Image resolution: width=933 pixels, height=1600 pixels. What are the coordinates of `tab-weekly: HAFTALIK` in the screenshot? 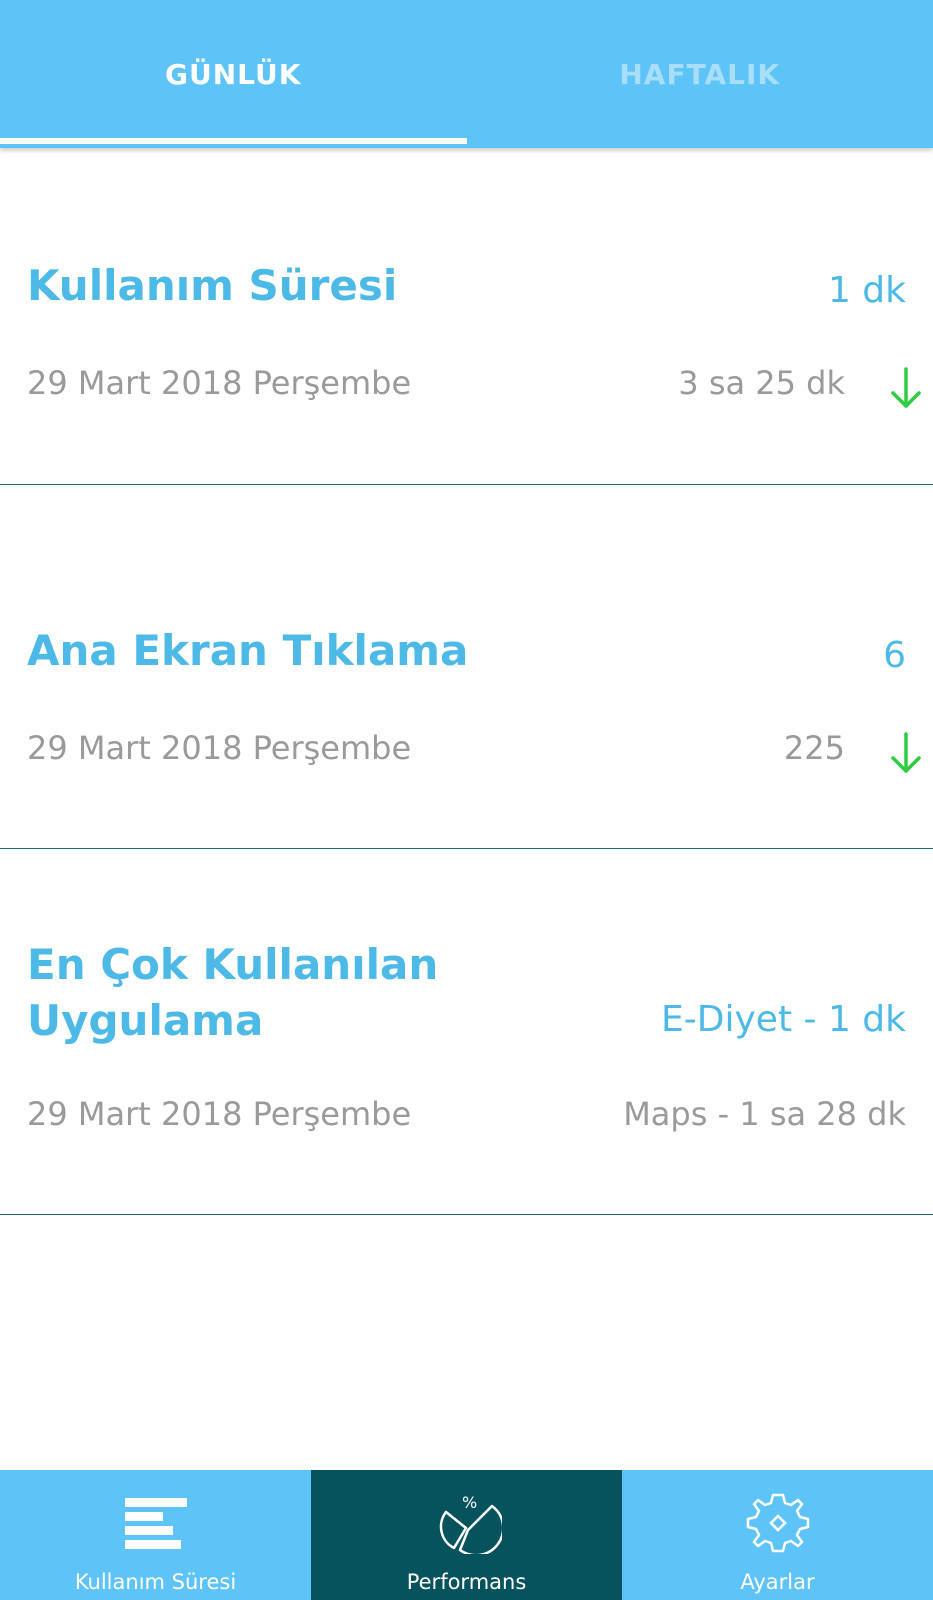 It's located at (700, 74).